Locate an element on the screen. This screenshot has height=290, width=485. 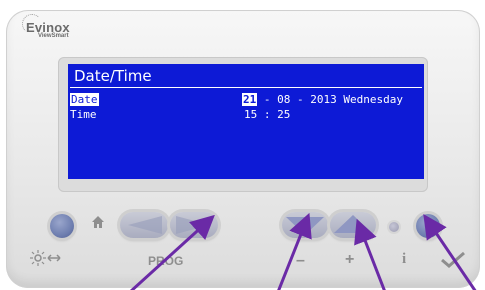
up-arrow-button is located at coordinates (353, 225).